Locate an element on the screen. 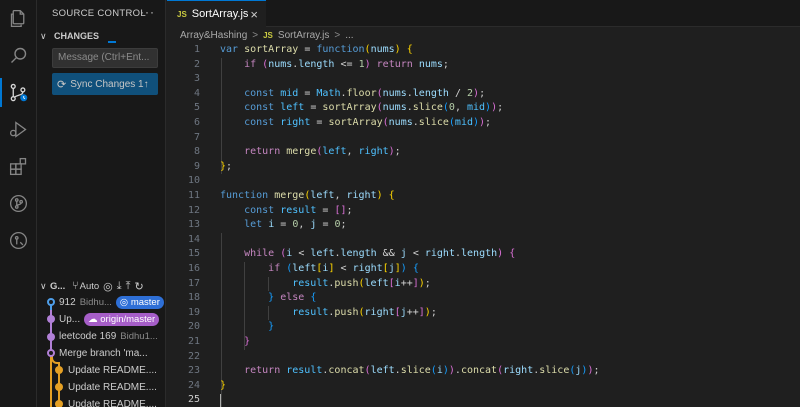  line-number: 23 is located at coordinates (193, 371).